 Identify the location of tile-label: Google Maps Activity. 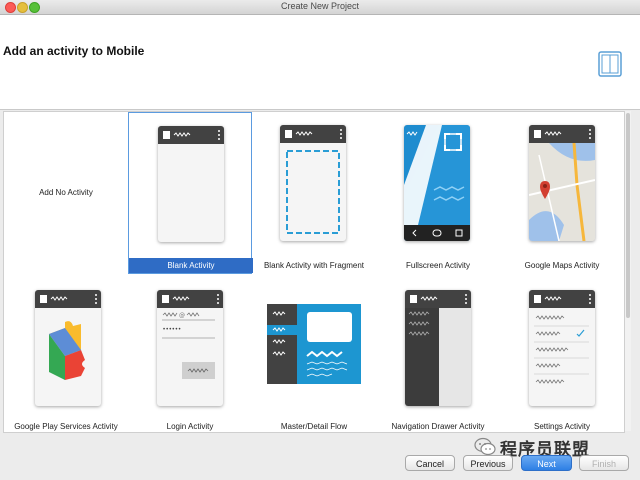
(562, 265).